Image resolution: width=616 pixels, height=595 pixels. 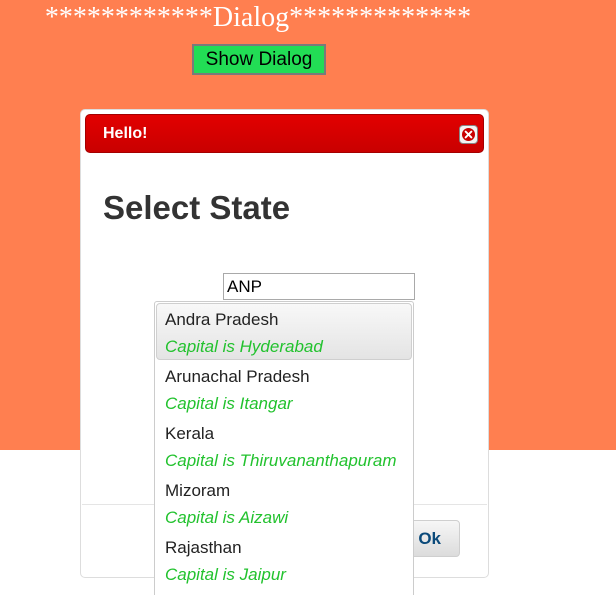 What do you see at coordinates (197, 207) in the screenshot?
I see `dialog-heading: Select State` at bounding box center [197, 207].